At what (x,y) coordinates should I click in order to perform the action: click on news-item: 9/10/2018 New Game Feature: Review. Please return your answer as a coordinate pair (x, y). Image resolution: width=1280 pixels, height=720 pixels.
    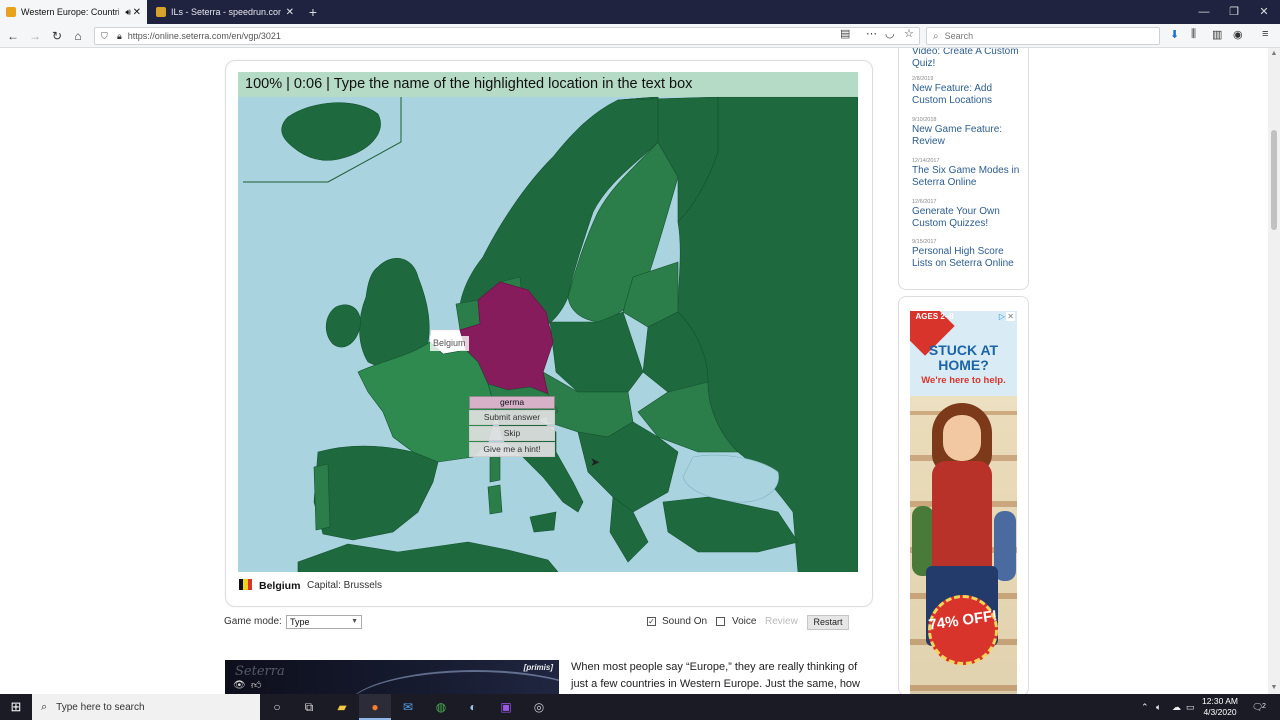
    Looking at the image, I should click on (969, 132).